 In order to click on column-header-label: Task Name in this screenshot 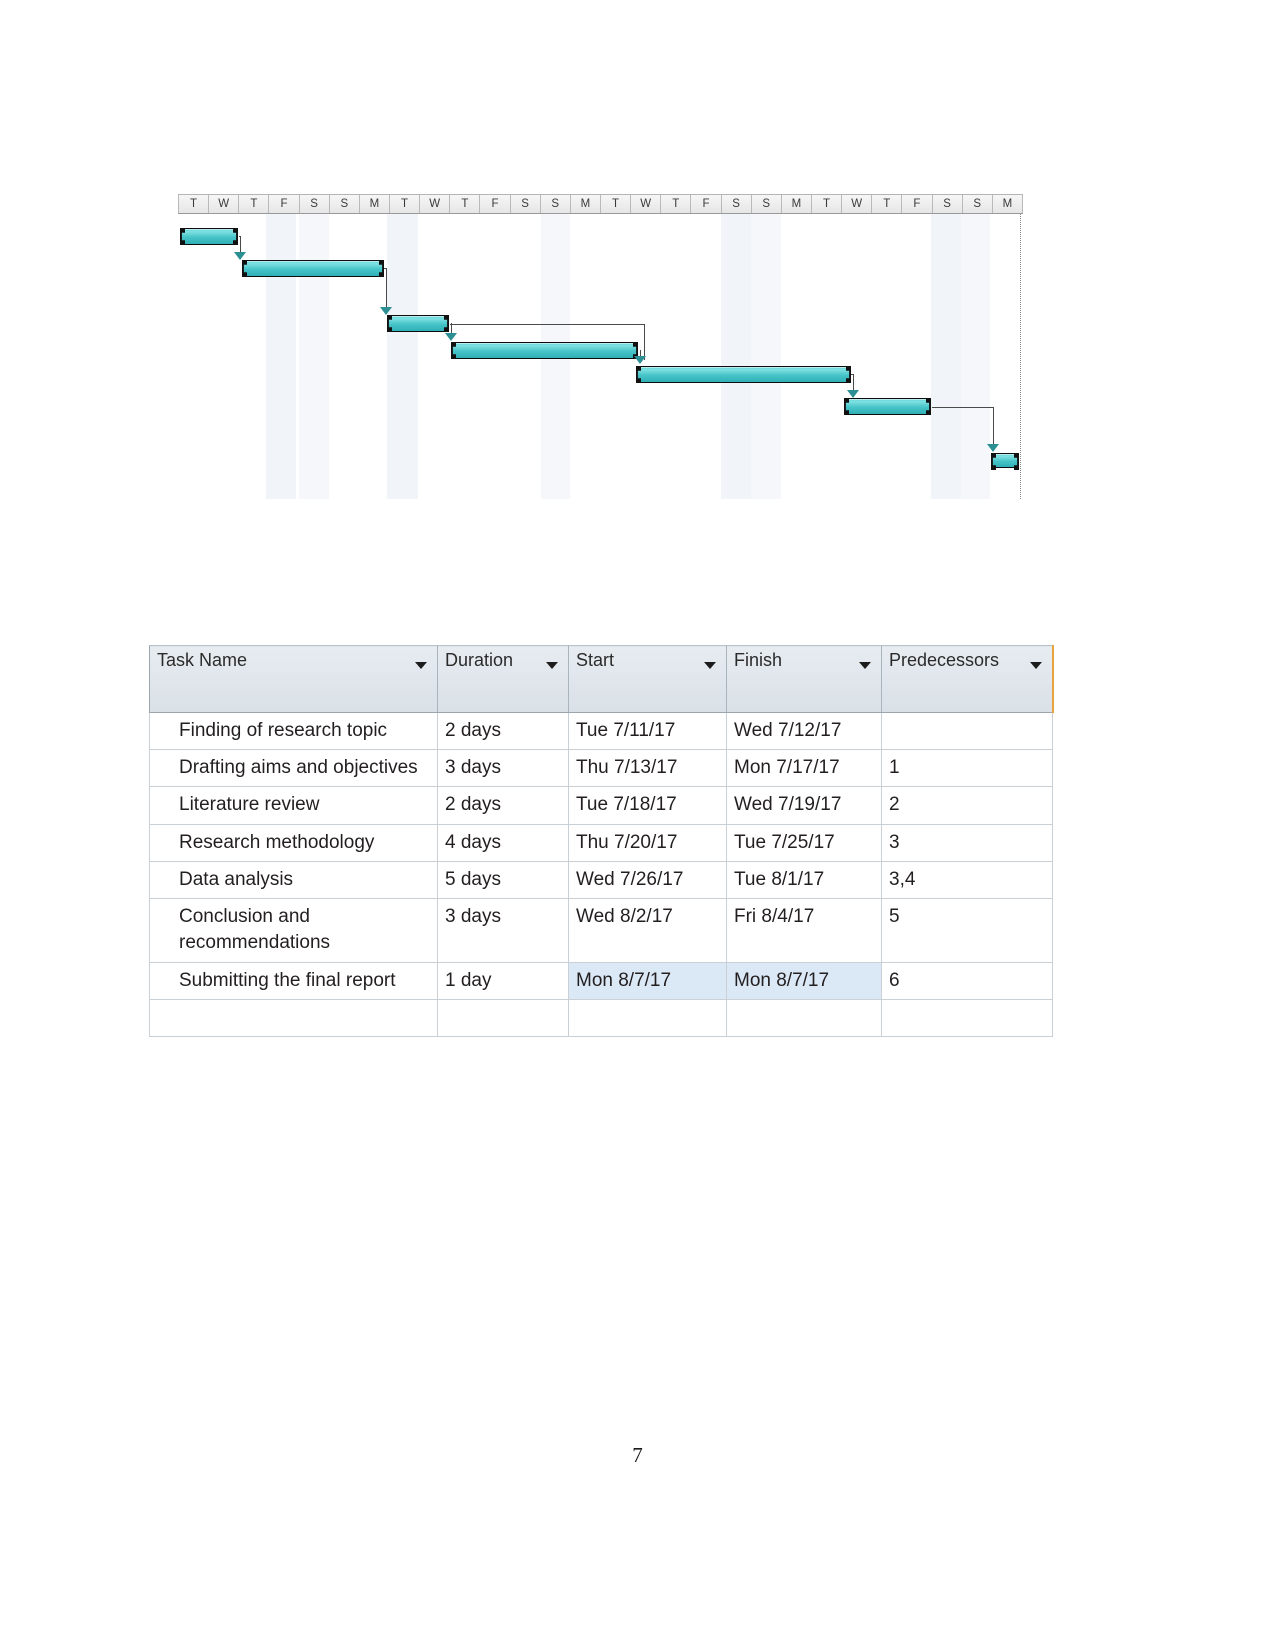, I will do `click(202, 660)`.